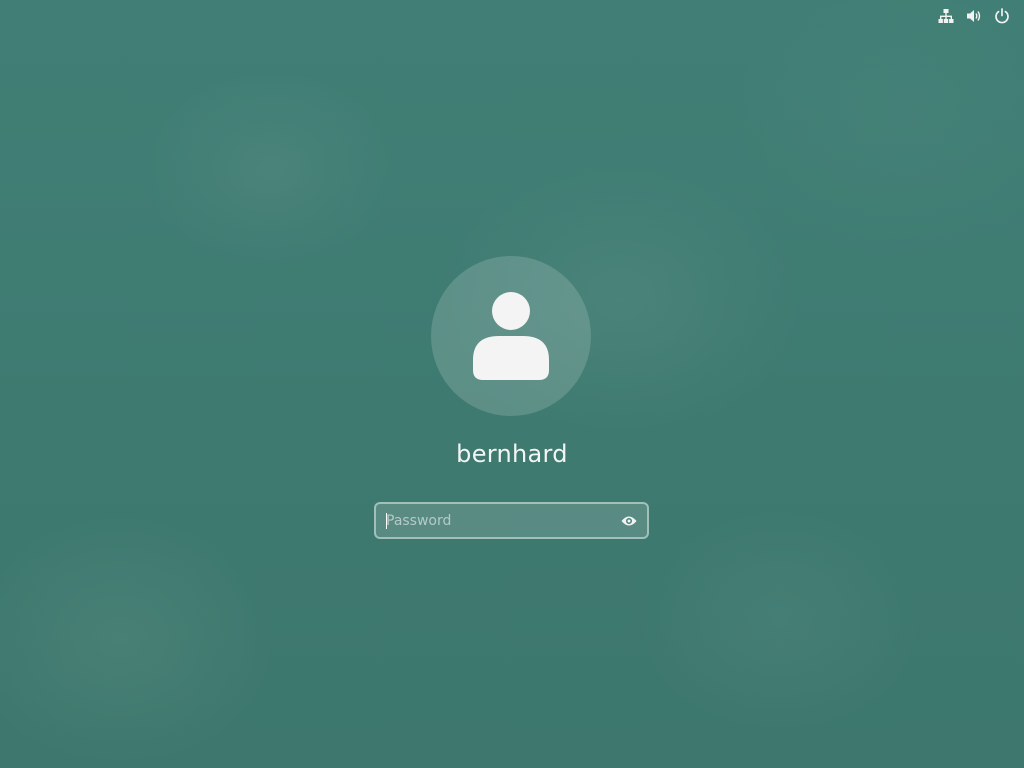 This screenshot has width=1024, height=768. Describe the element at coordinates (497, 520) in the screenshot. I see `password-input` at that location.